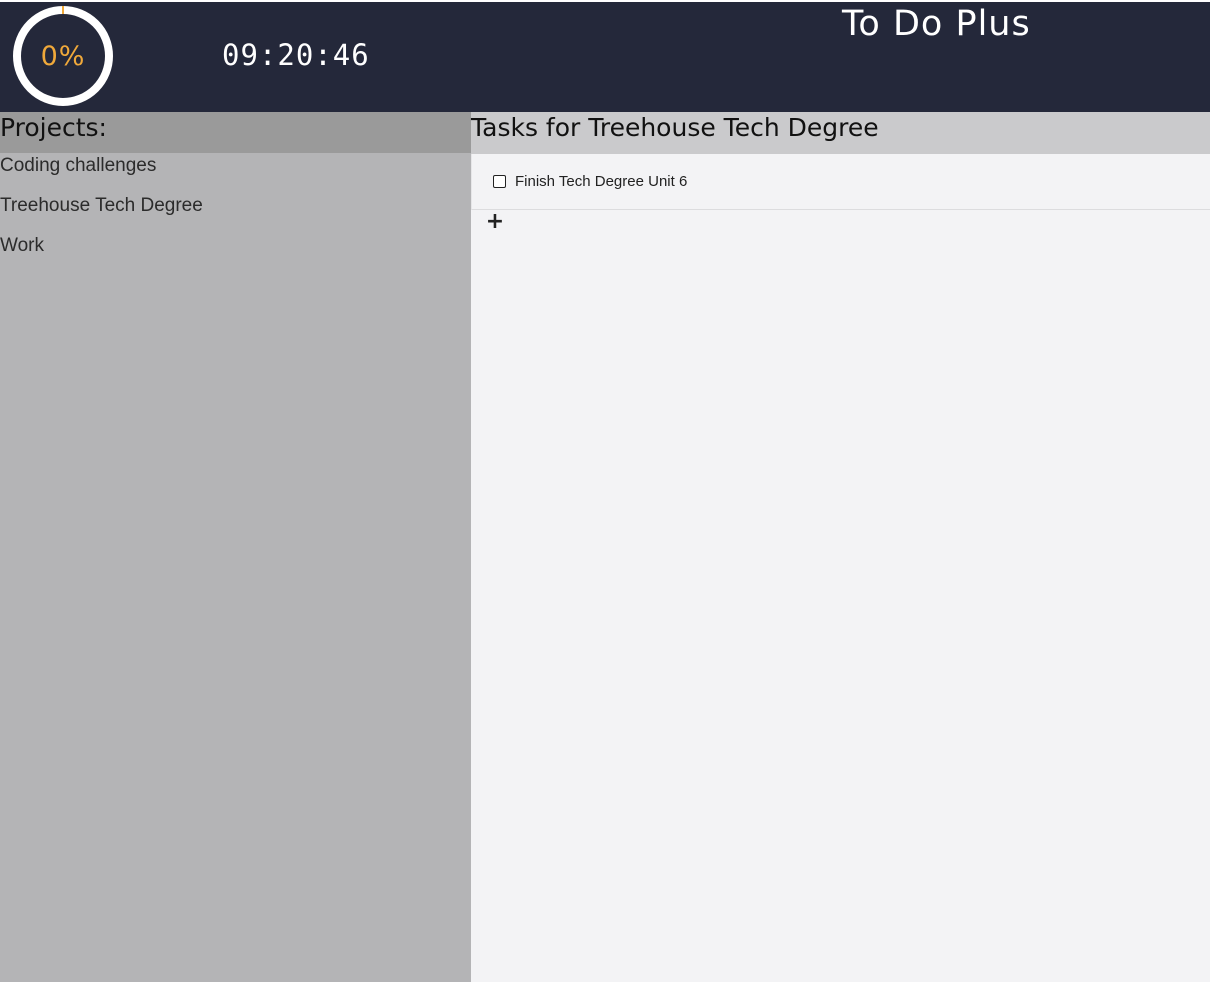 This screenshot has height=982, width=1210. Describe the element at coordinates (605, 57) in the screenshot. I see `app-header: 0% 09:20:46 To Do Plus` at that location.